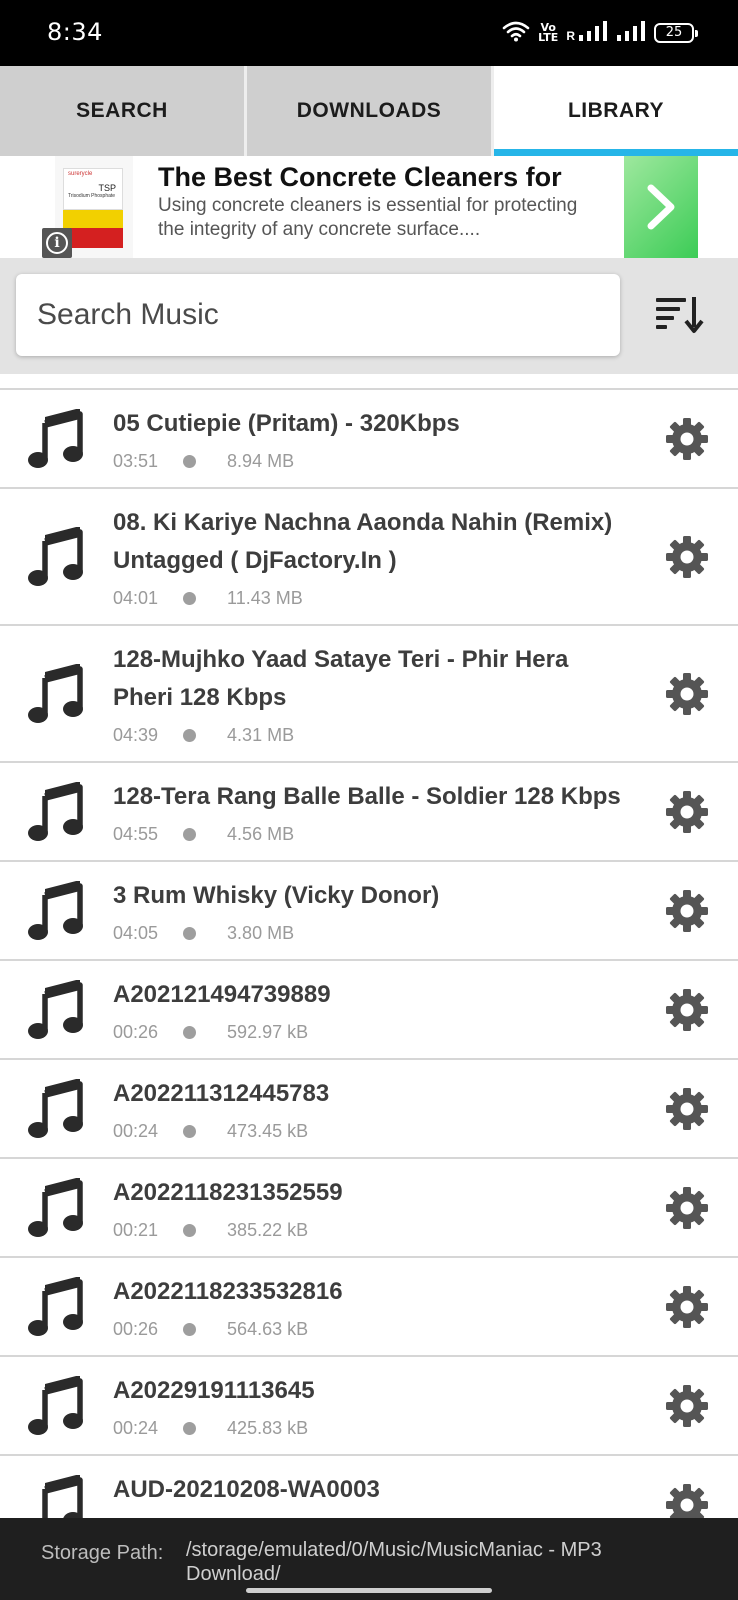 This screenshot has height=1600, width=738. I want to click on ad-arrow-button, so click(661, 207).